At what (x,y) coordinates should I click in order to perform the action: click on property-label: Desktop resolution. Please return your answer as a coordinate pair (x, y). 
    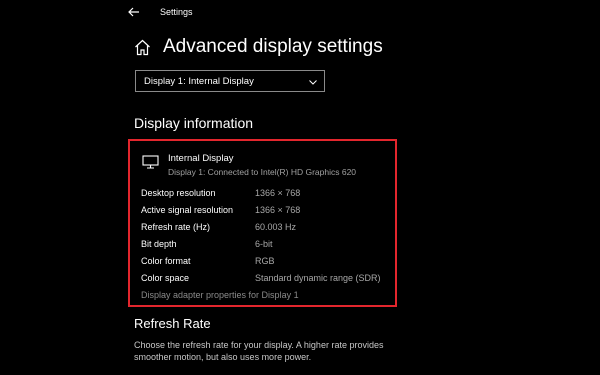
    Looking at the image, I should click on (178, 193).